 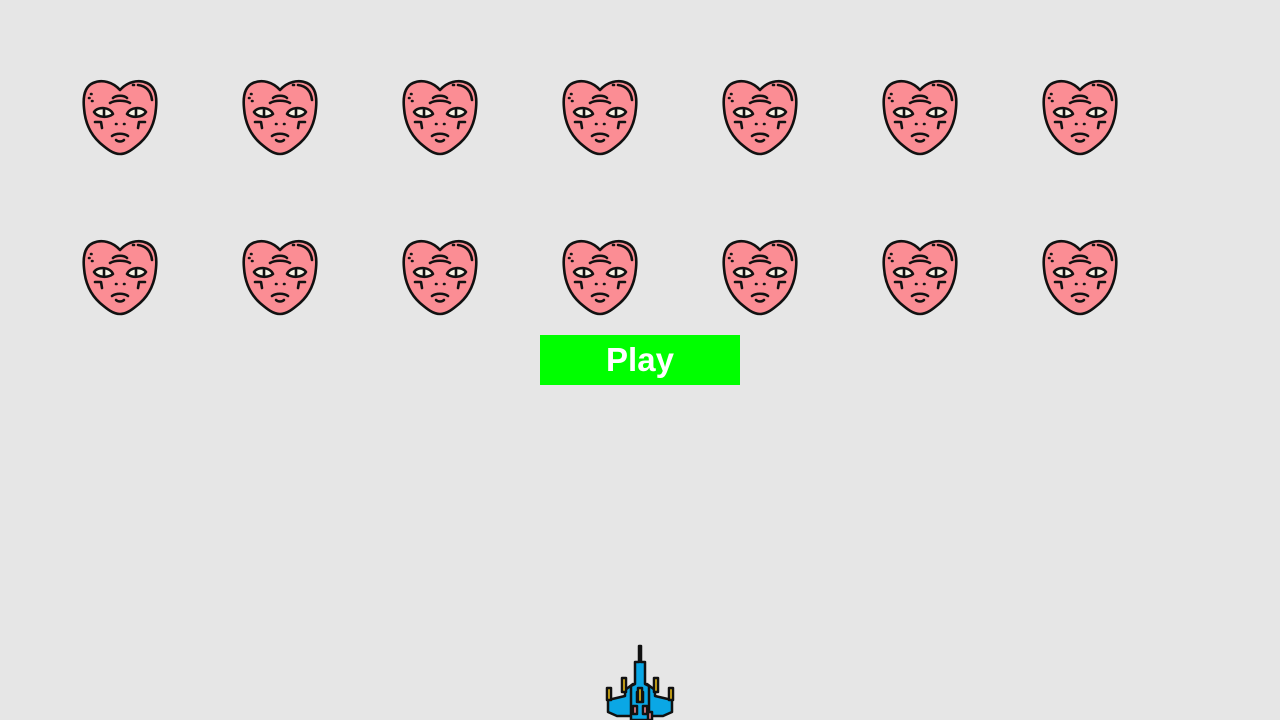 I want to click on spaceship-icon, so click(x=640, y=682).